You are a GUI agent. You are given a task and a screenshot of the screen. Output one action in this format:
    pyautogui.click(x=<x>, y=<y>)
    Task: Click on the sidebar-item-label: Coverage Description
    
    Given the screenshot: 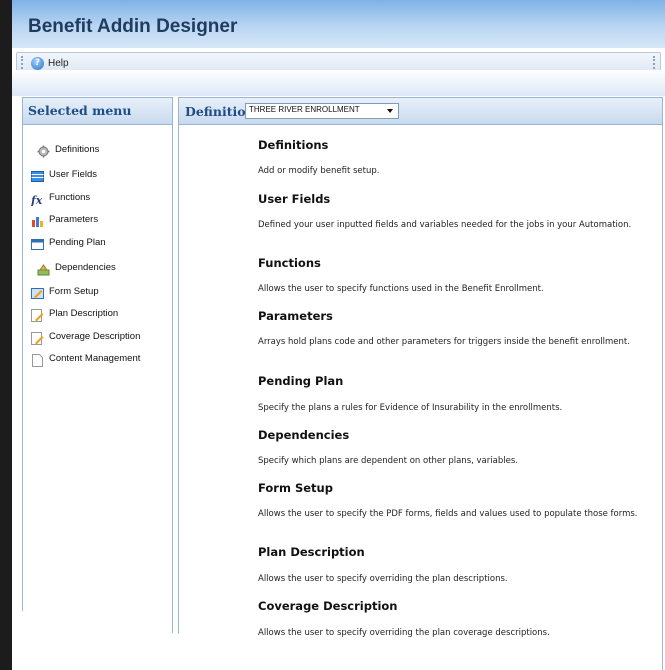 What is the action you would take?
    pyautogui.click(x=95, y=336)
    